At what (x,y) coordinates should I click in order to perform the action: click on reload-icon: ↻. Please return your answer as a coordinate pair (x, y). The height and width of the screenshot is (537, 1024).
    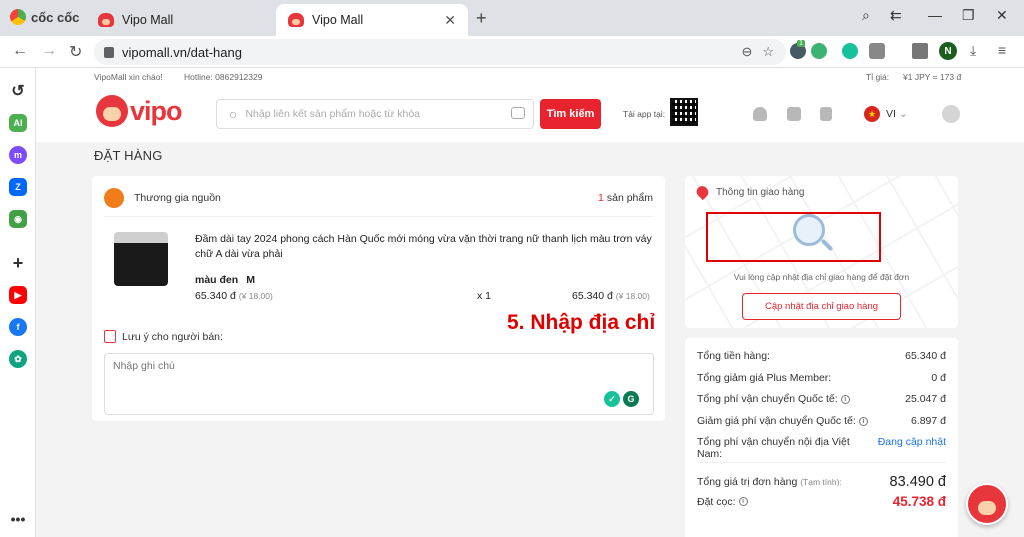
    Looking at the image, I should click on (75, 52).